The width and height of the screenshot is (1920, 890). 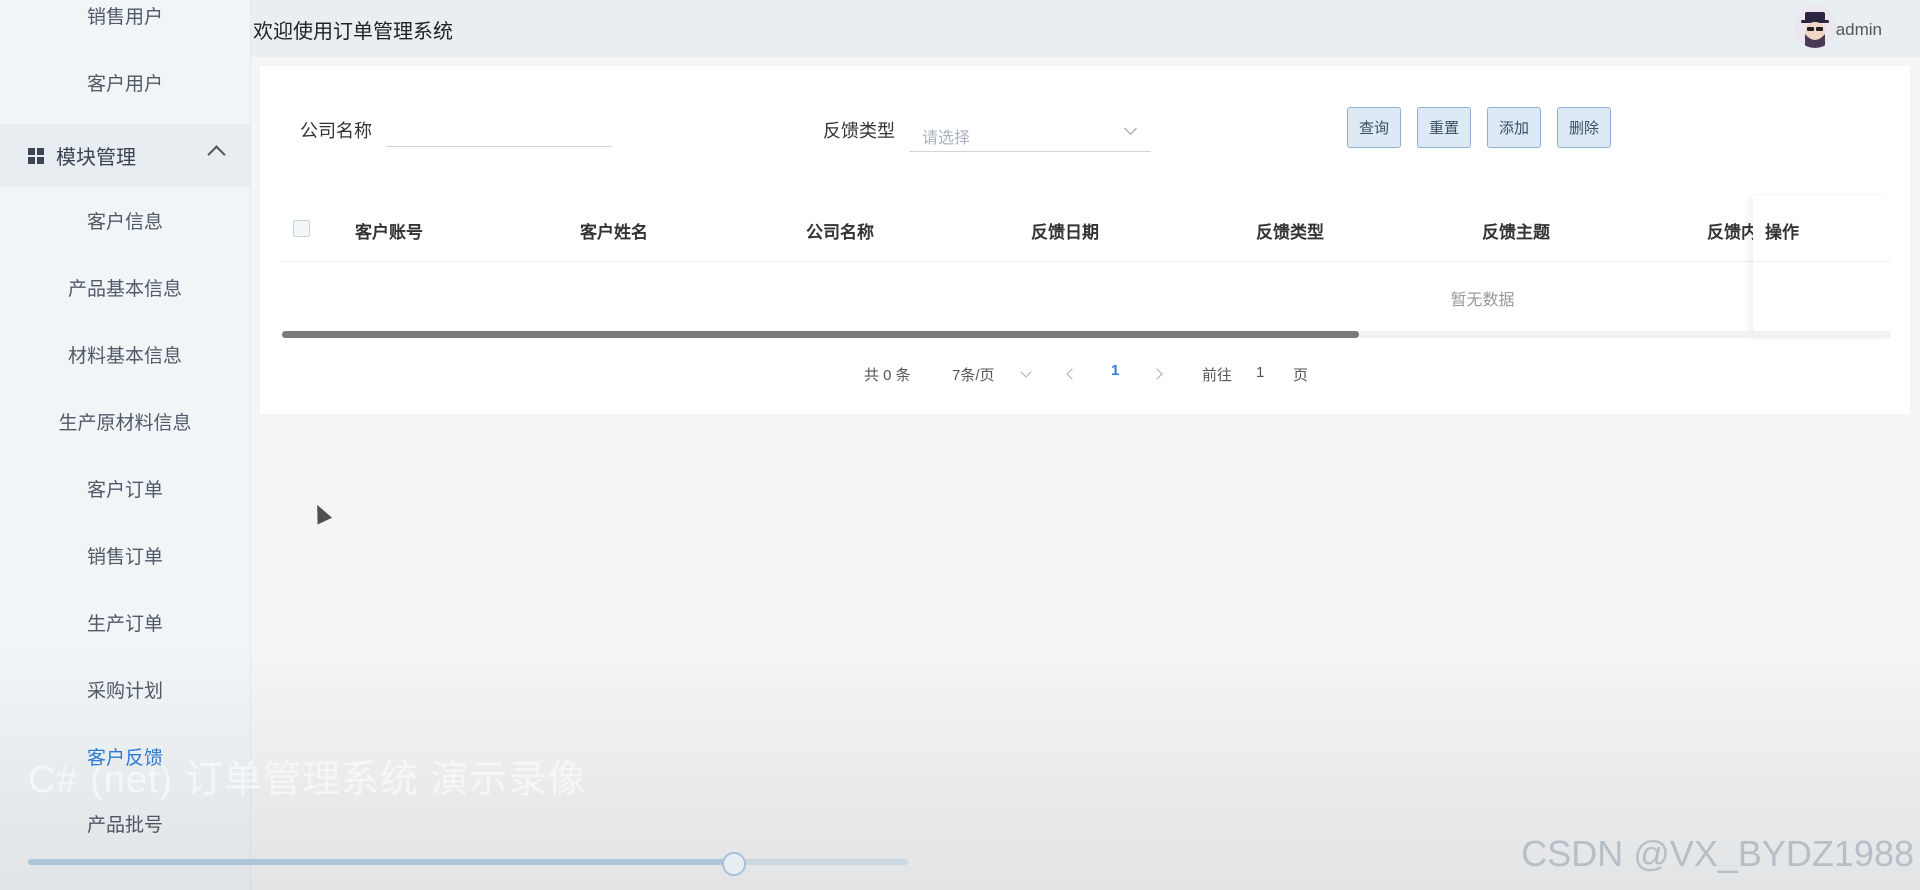 I want to click on add-button: 添加, so click(x=1514, y=127).